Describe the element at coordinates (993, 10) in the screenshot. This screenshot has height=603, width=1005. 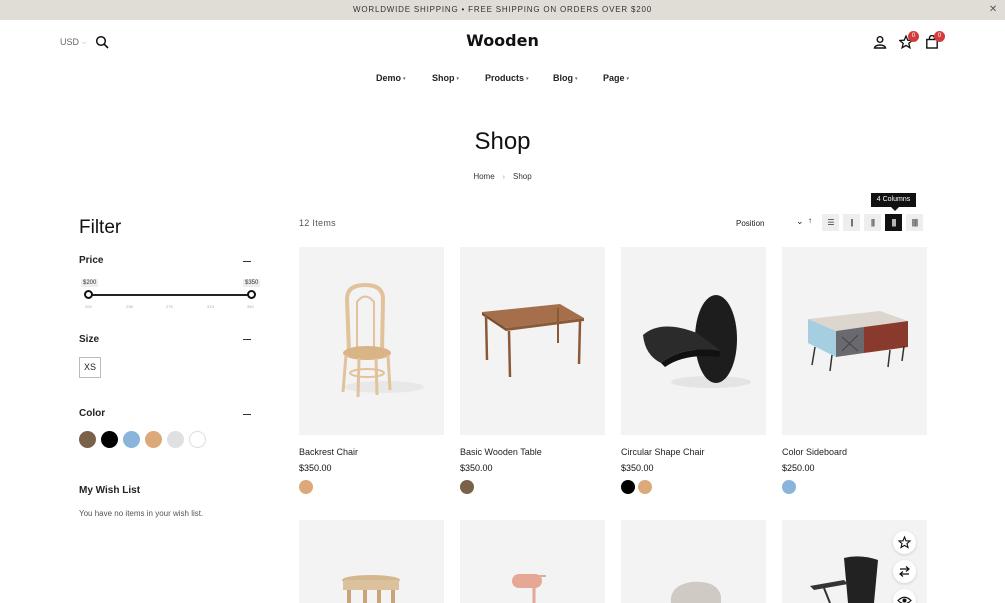
I see `close-icon: ✕` at that location.